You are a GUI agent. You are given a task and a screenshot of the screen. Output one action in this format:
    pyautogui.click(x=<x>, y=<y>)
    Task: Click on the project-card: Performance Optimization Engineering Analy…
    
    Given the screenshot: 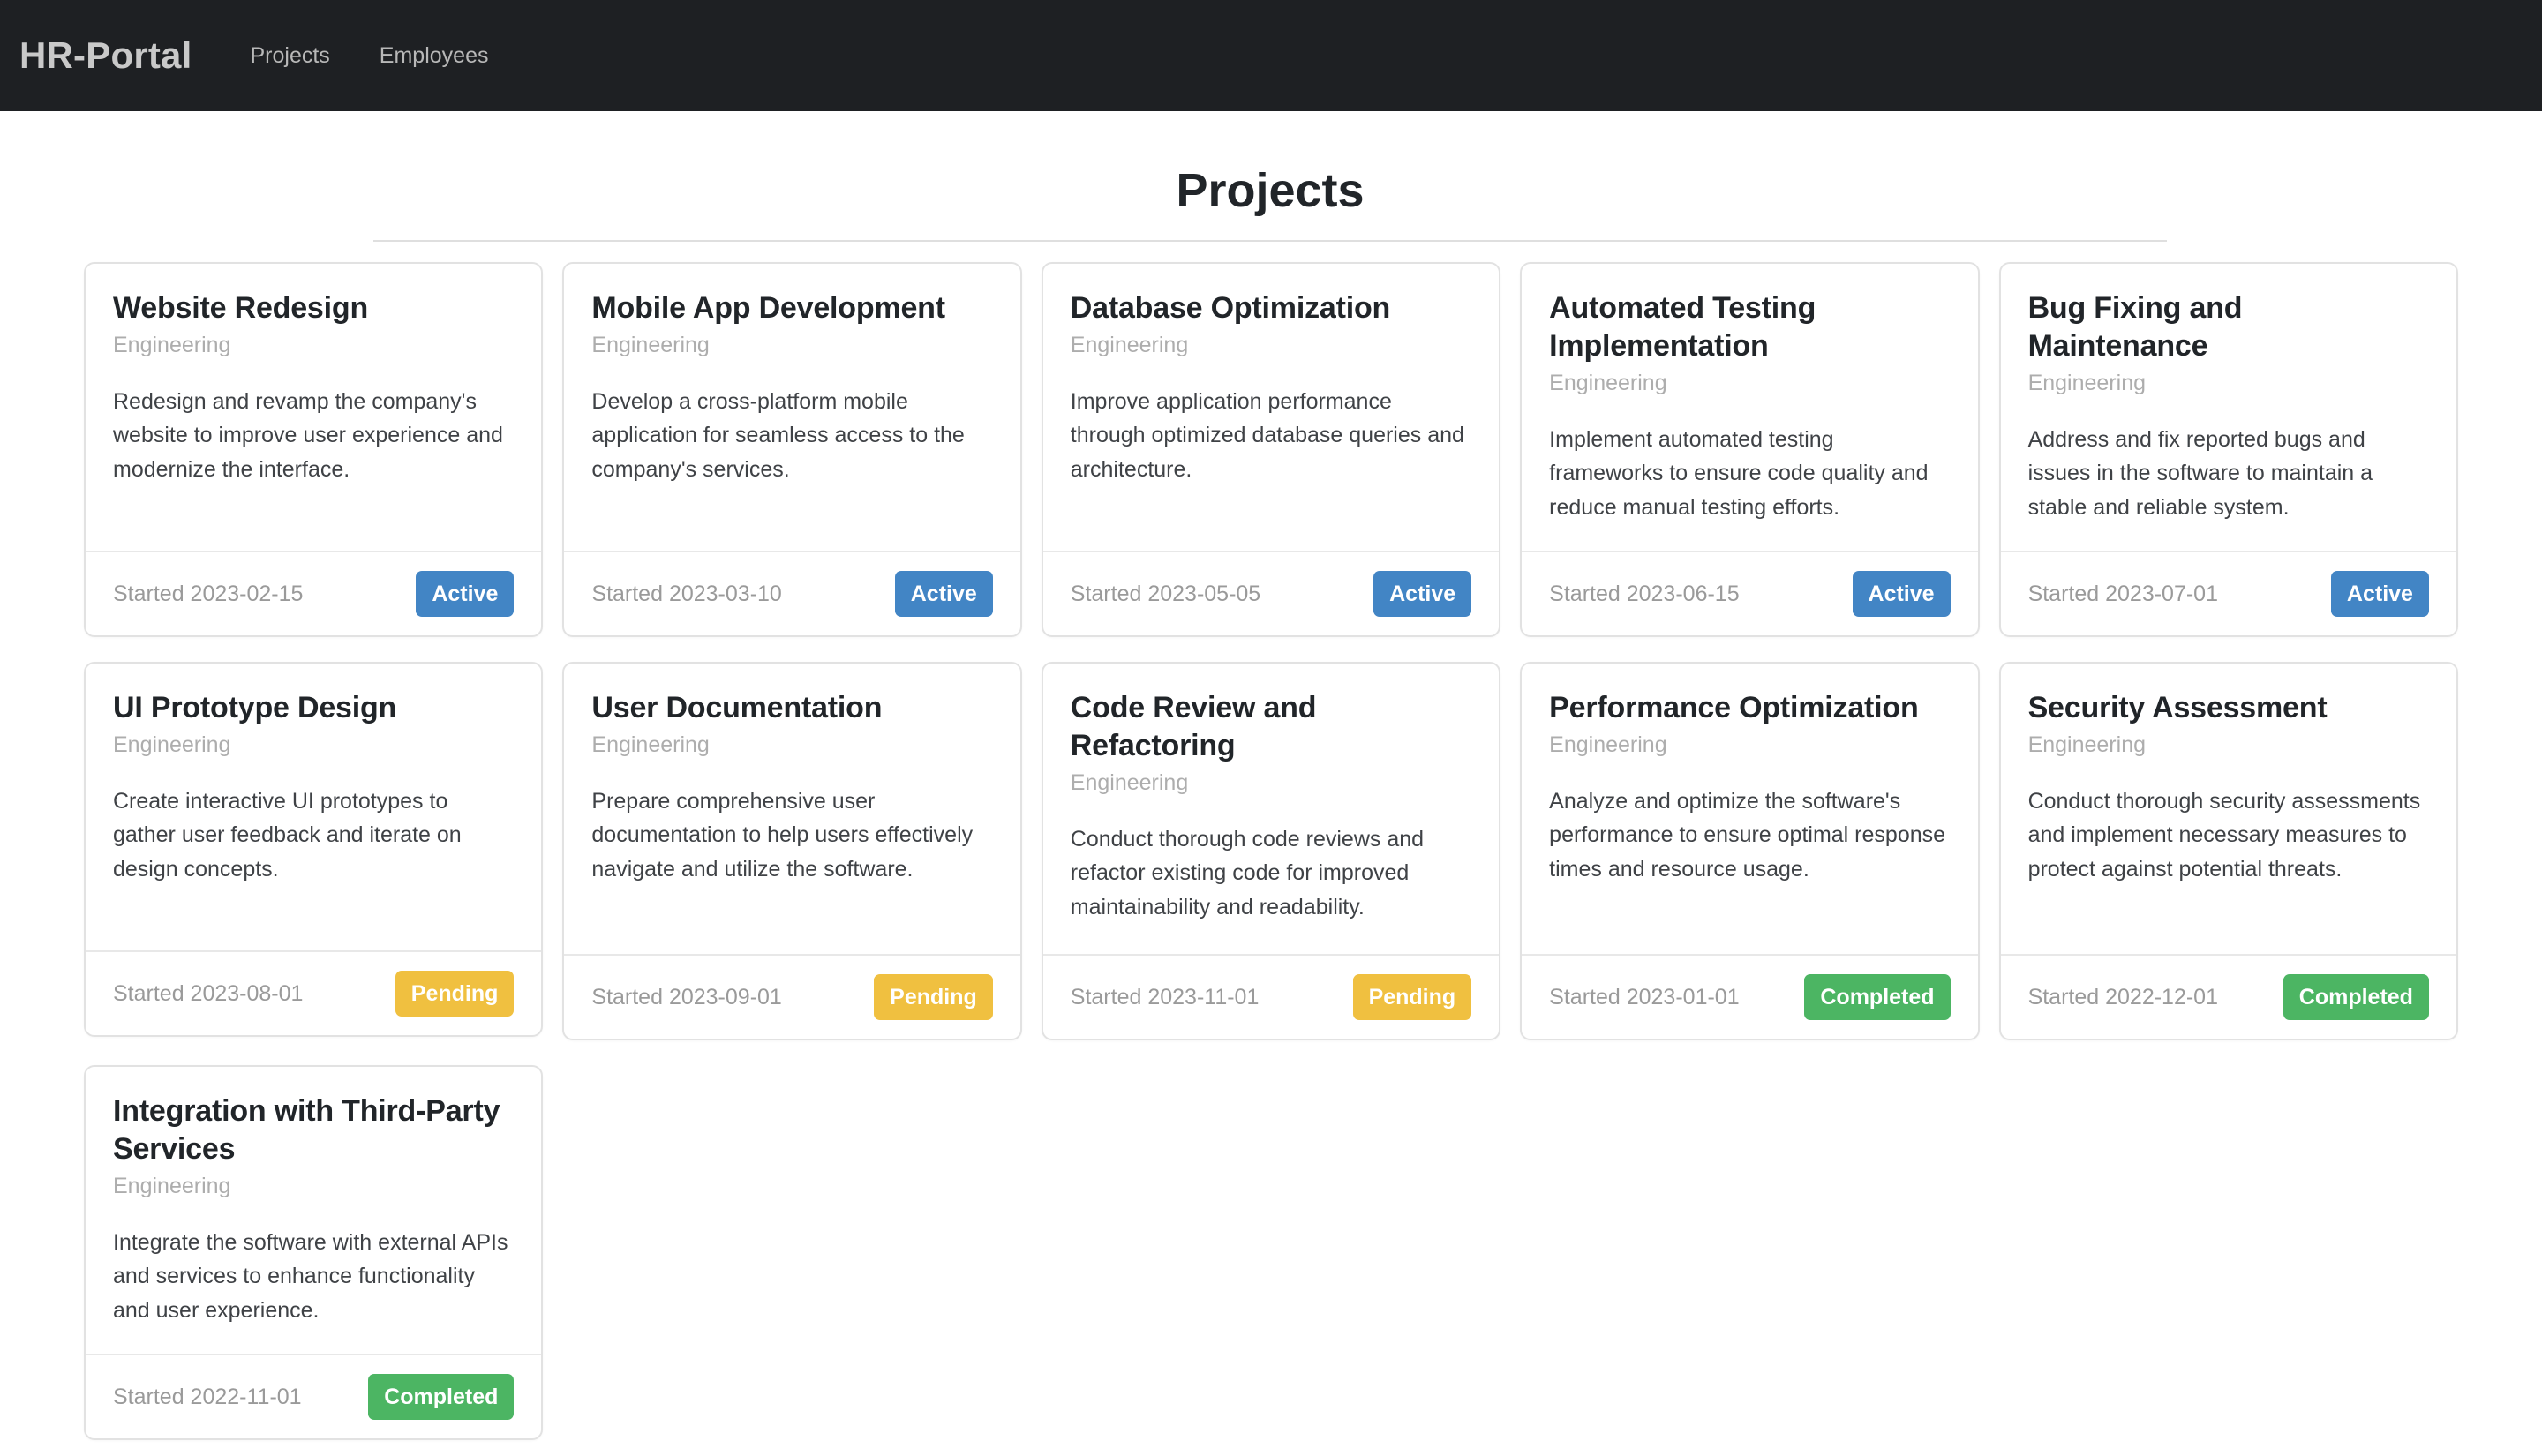 What is the action you would take?
    pyautogui.click(x=1750, y=851)
    